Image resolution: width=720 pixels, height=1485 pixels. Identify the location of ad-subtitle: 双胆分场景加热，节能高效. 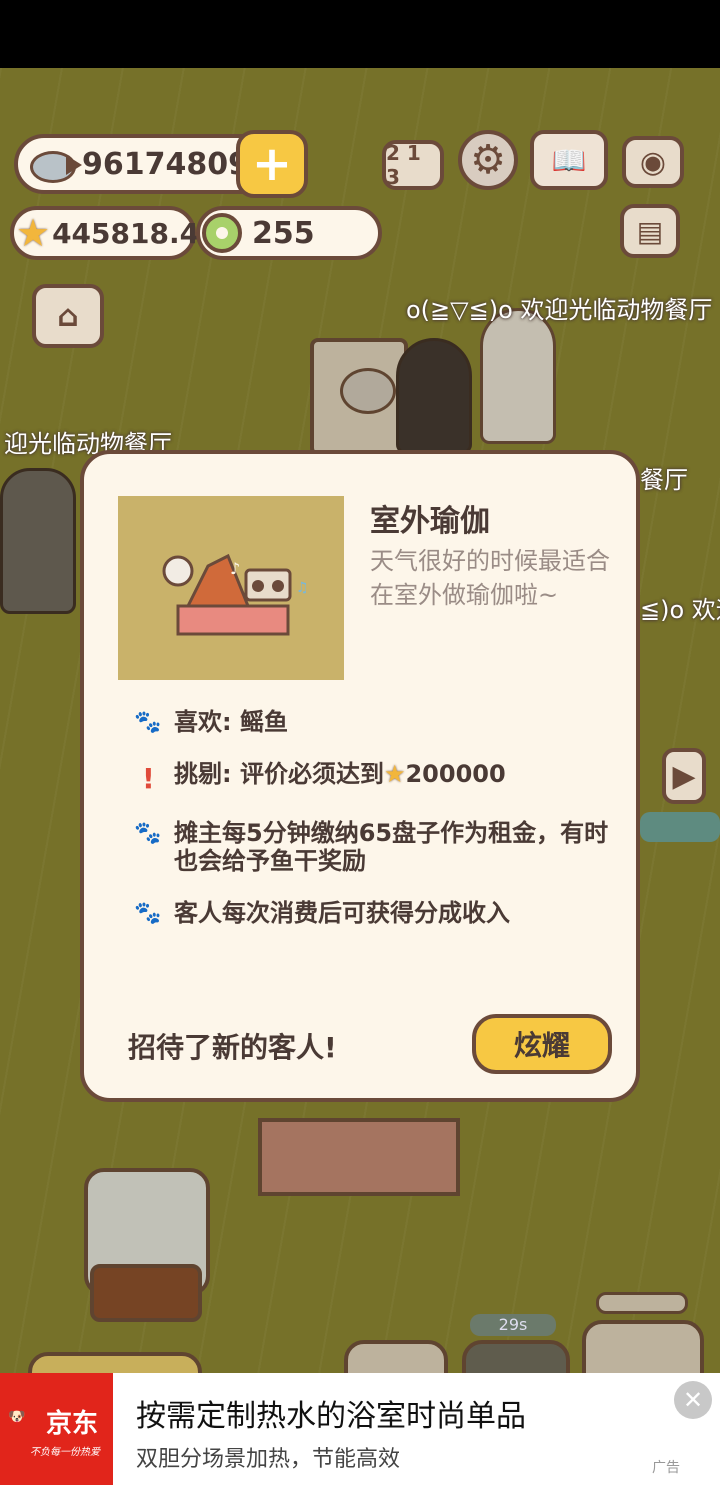
(268, 1457).